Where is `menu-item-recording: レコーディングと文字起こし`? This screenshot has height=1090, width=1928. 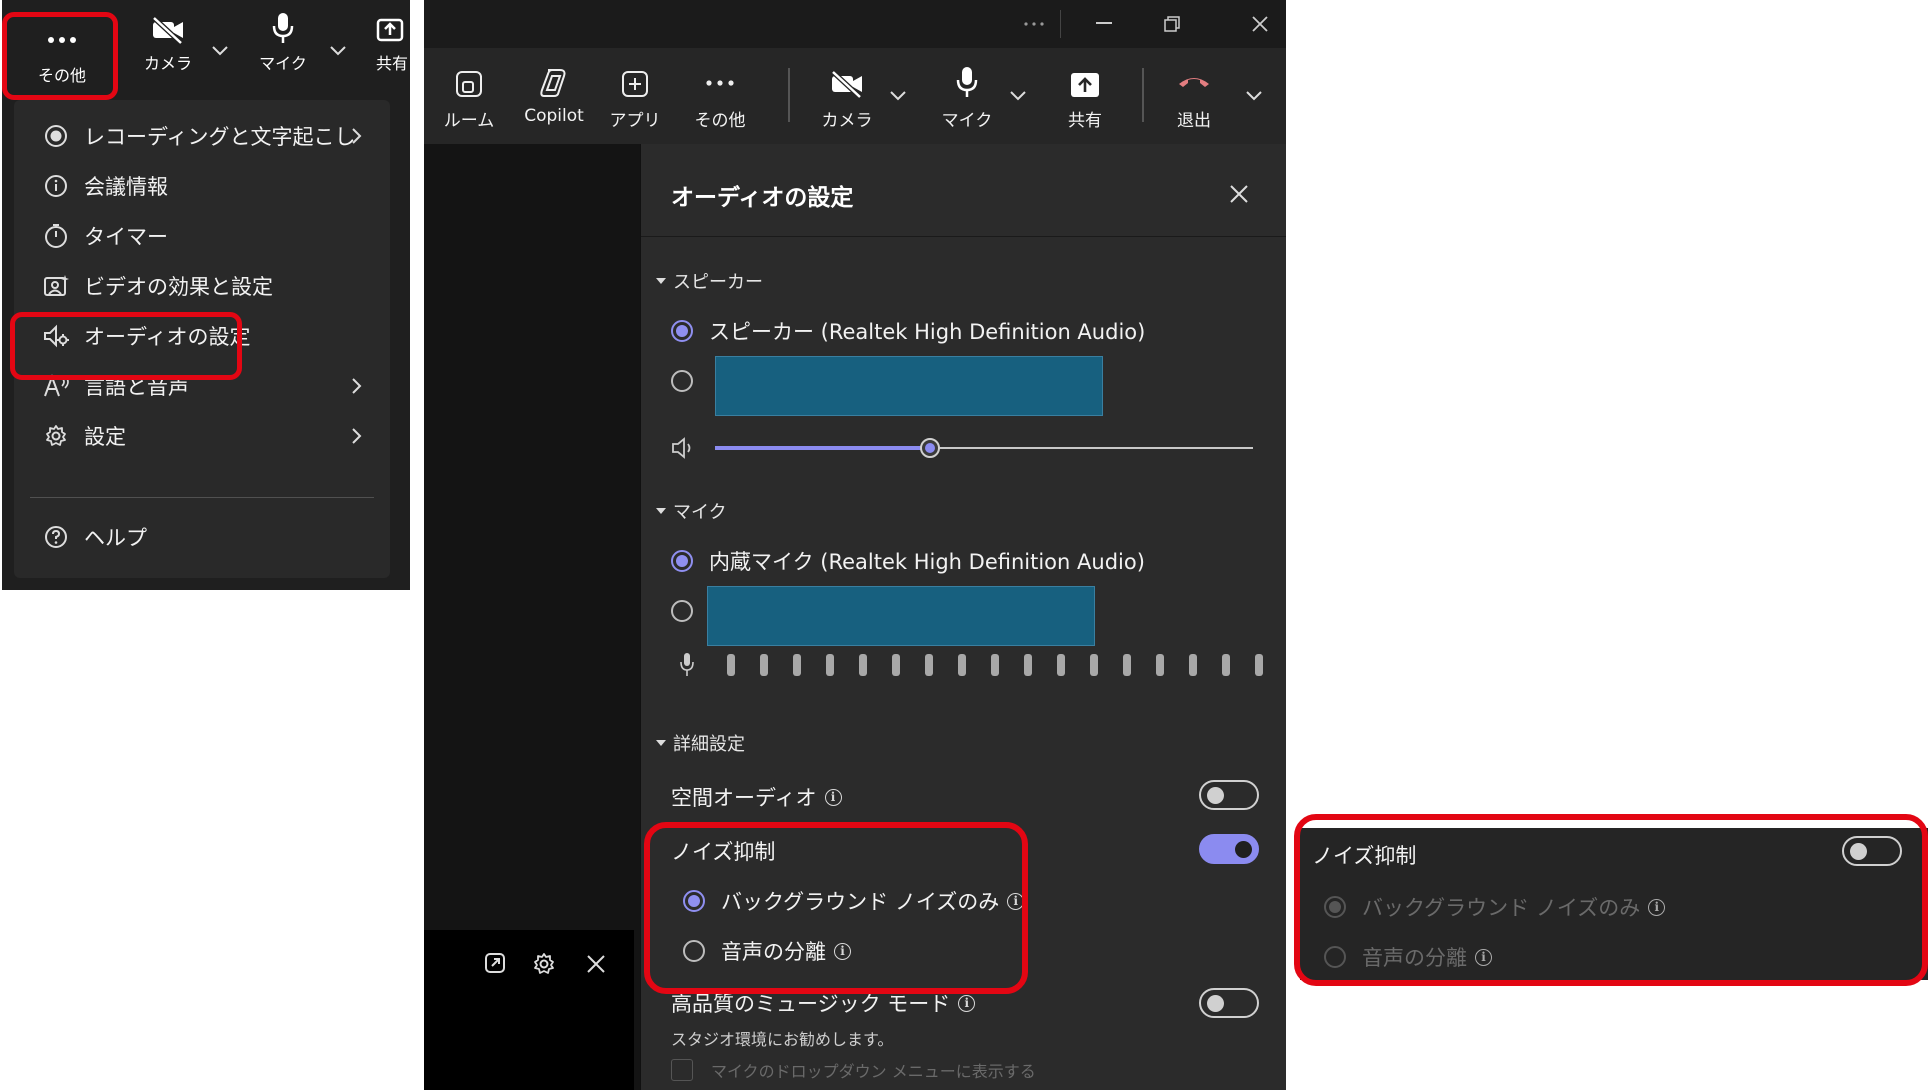 menu-item-recording: レコーディングと文字起こし is located at coordinates (202, 136).